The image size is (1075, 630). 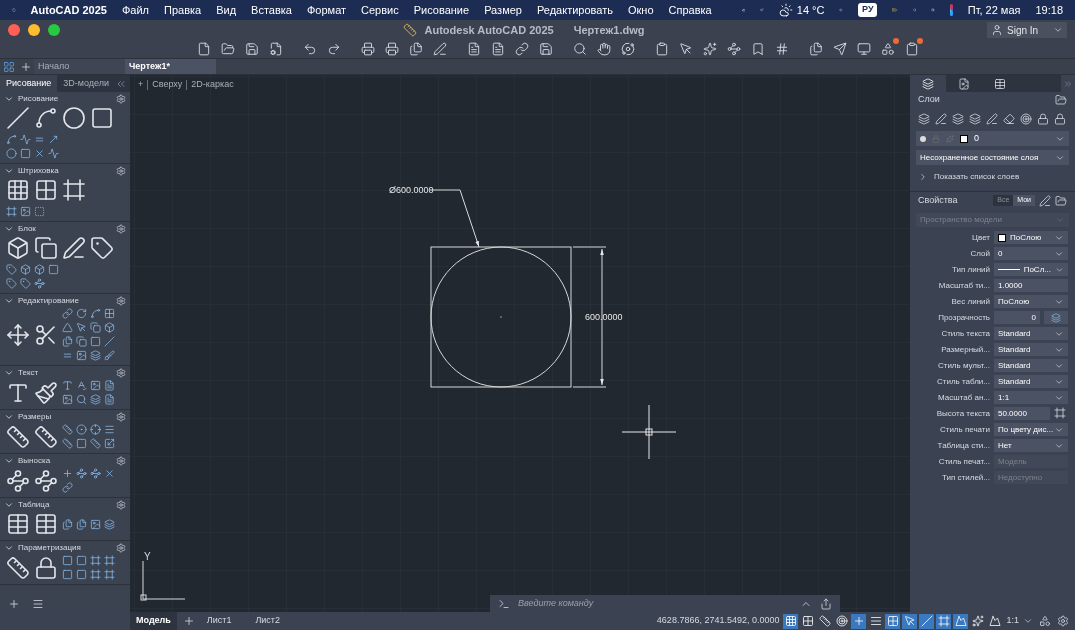 What do you see at coordinates (1012, 621) in the screenshot?
I see `annotation-scale: 1:1` at bounding box center [1012, 621].